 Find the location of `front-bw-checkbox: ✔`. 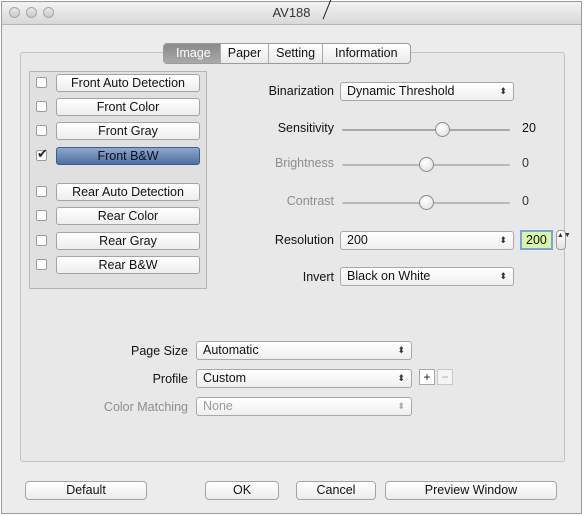

front-bw-checkbox: ✔ is located at coordinates (42, 153).